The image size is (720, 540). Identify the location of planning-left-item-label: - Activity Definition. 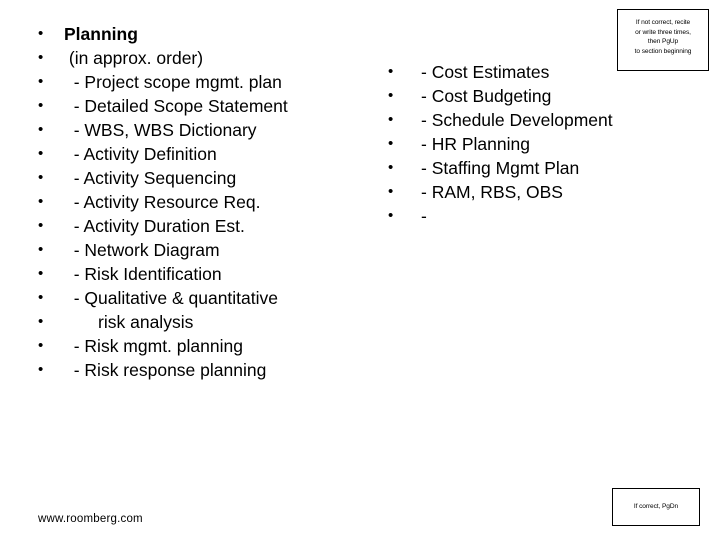
(140, 154).